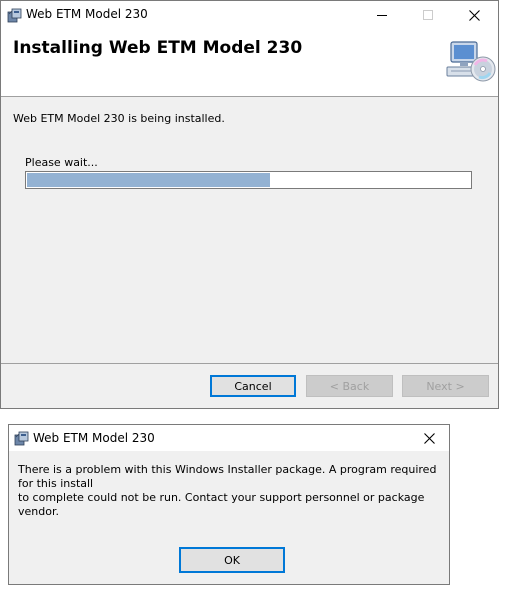  What do you see at coordinates (229, 438) in the screenshot?
I see `dialog-titlebar: Web ETM Model 230` at bounding box center [229, 438].